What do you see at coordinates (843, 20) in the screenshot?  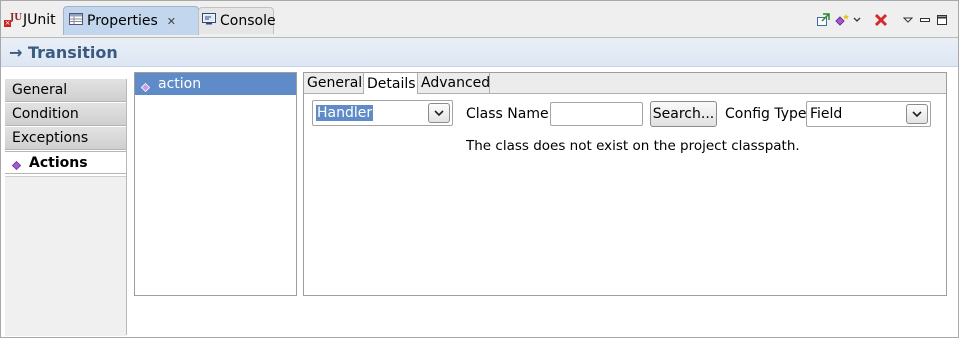 I see `new-node-icon` at bounding box center [843, 20].